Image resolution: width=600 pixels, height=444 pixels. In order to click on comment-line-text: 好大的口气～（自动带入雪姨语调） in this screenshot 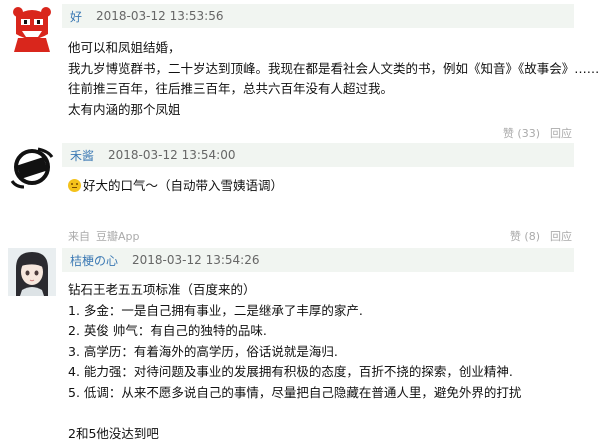, I will do `click(183, 185)`.